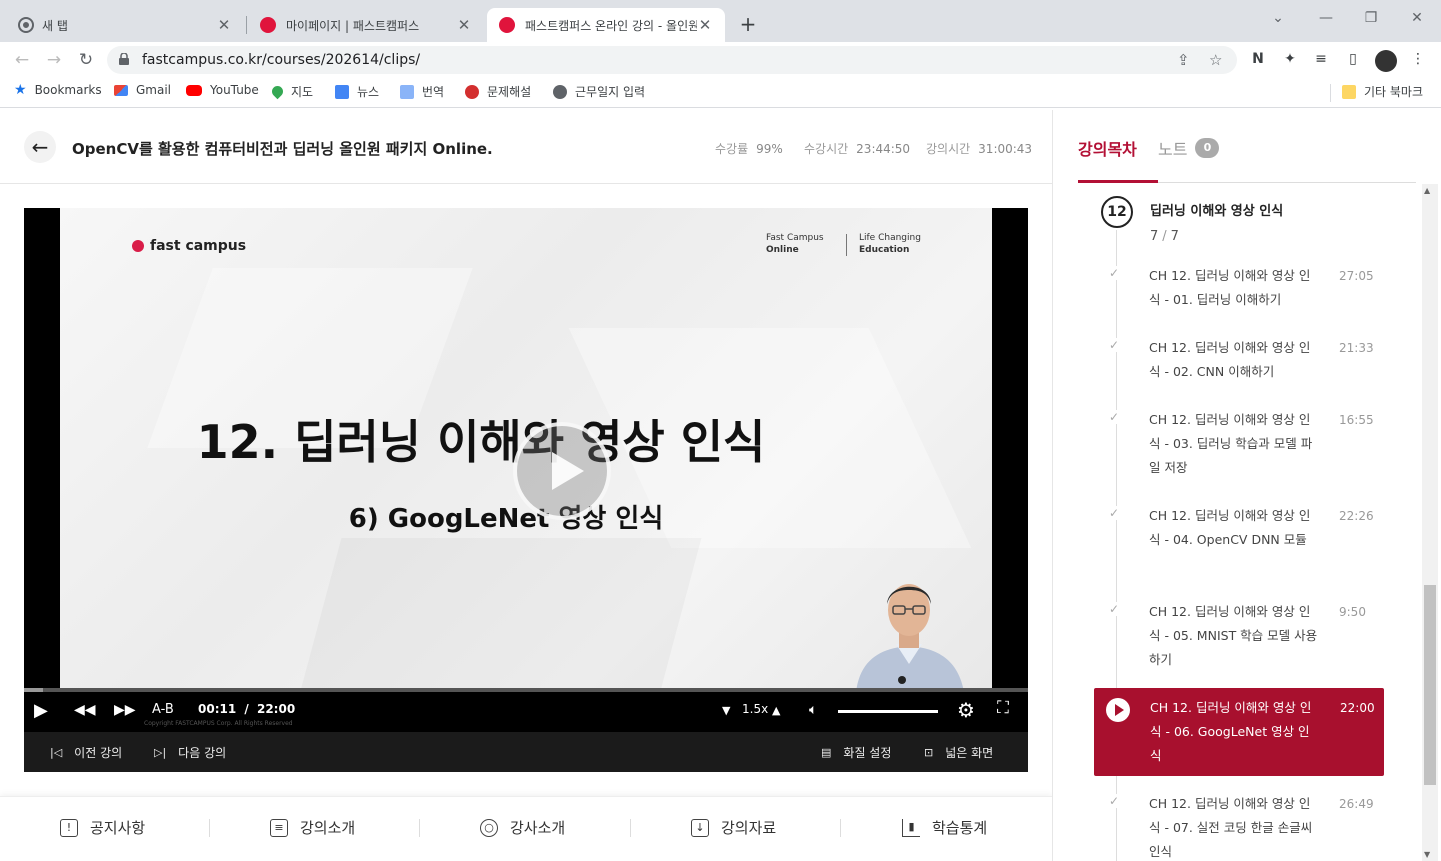 This screenshot has width=1441, height=861. I want to click on tab-instructor: ○ 강사소개, so click(522, 827).